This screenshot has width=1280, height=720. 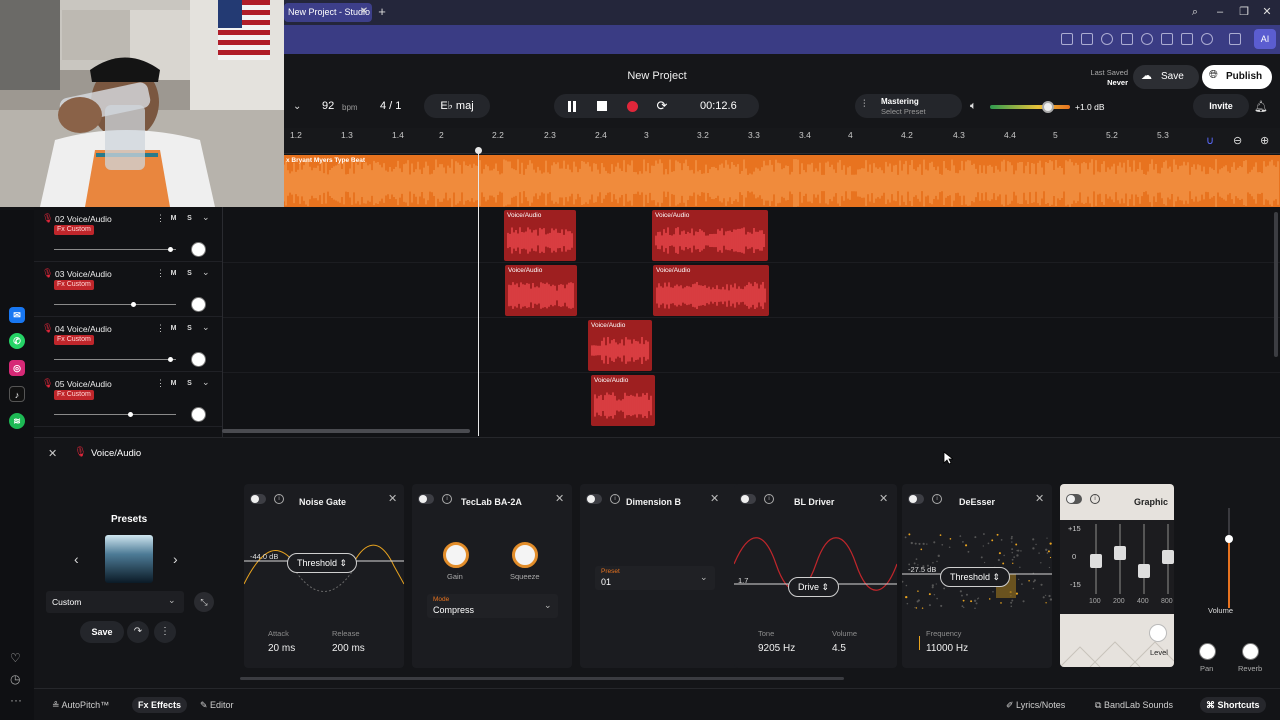 What do you see at coordinates (426, 499) in the screenshot?
I see `teclab-toggle` at bounding box center [426, 499].